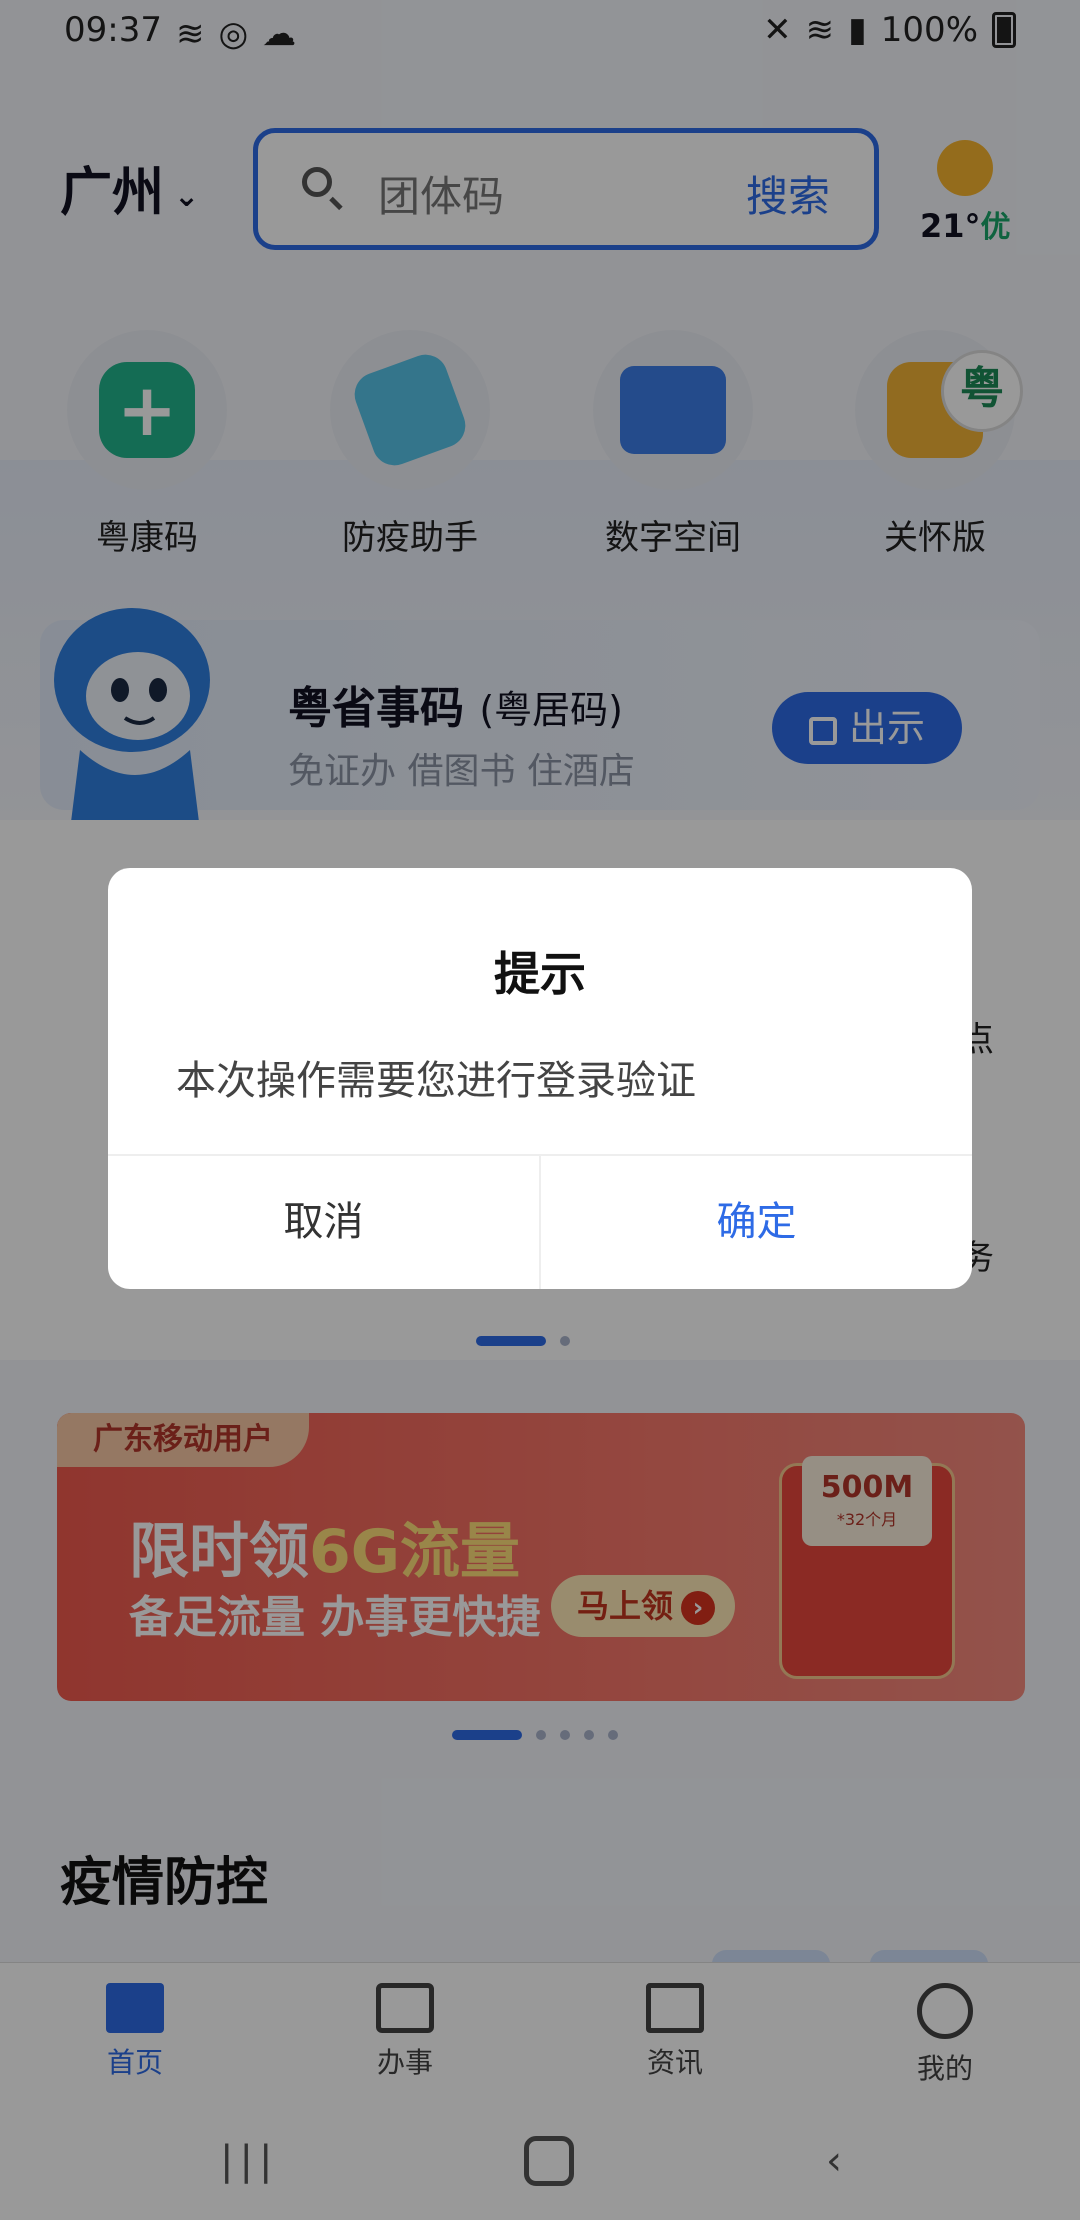  What do you see at coordinates (756, 1222) in the screenshot?
I see `confirm-button: 确定` at bounding box center [756, 1222].